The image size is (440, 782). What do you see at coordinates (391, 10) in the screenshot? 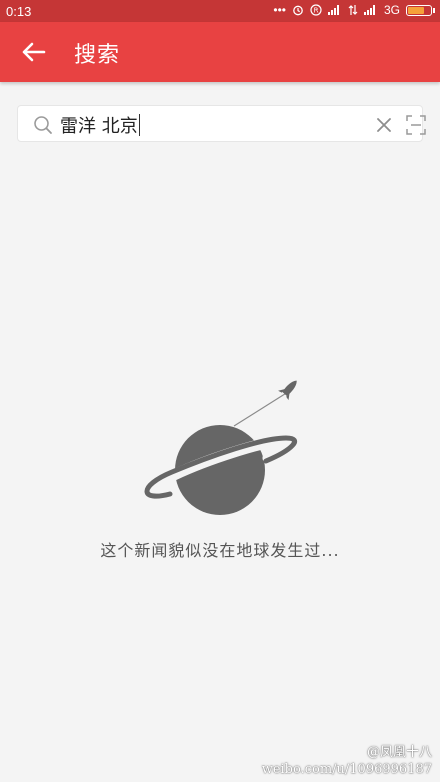
I see `network-type: 3G` at bounding box center [391, 10].